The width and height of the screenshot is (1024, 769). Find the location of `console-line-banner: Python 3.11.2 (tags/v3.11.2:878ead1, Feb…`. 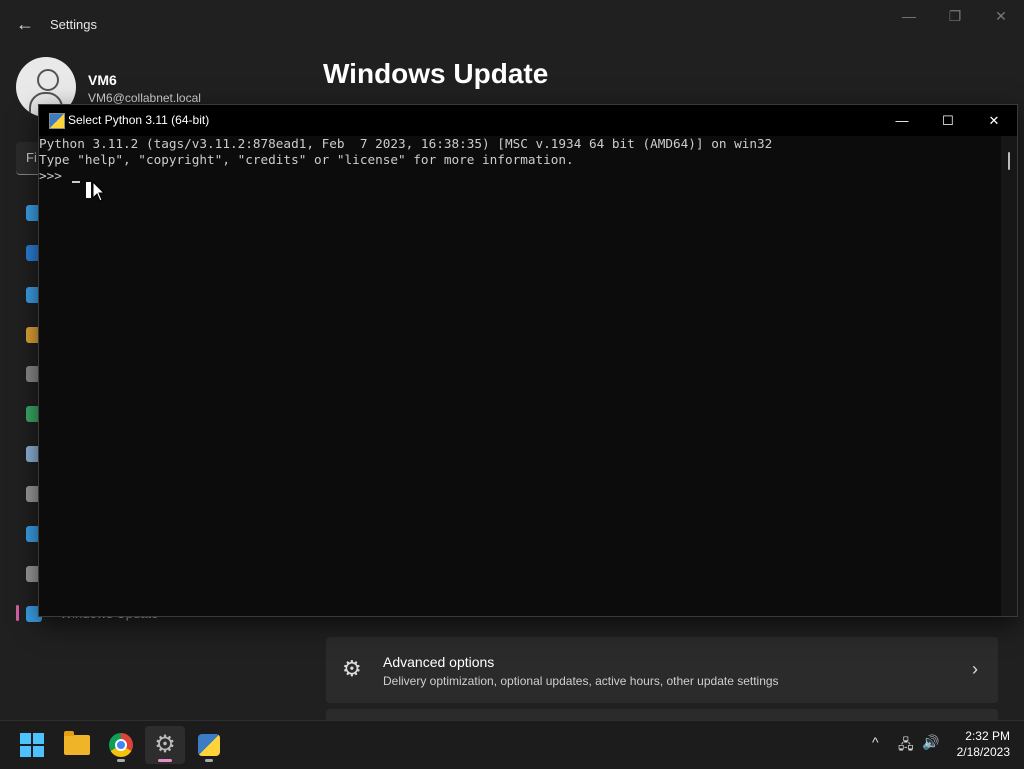

console-line-banner: Python 3.11.2 (tags/v3.11.2:878ead1, Feb… is located at coordinates (406, 143).